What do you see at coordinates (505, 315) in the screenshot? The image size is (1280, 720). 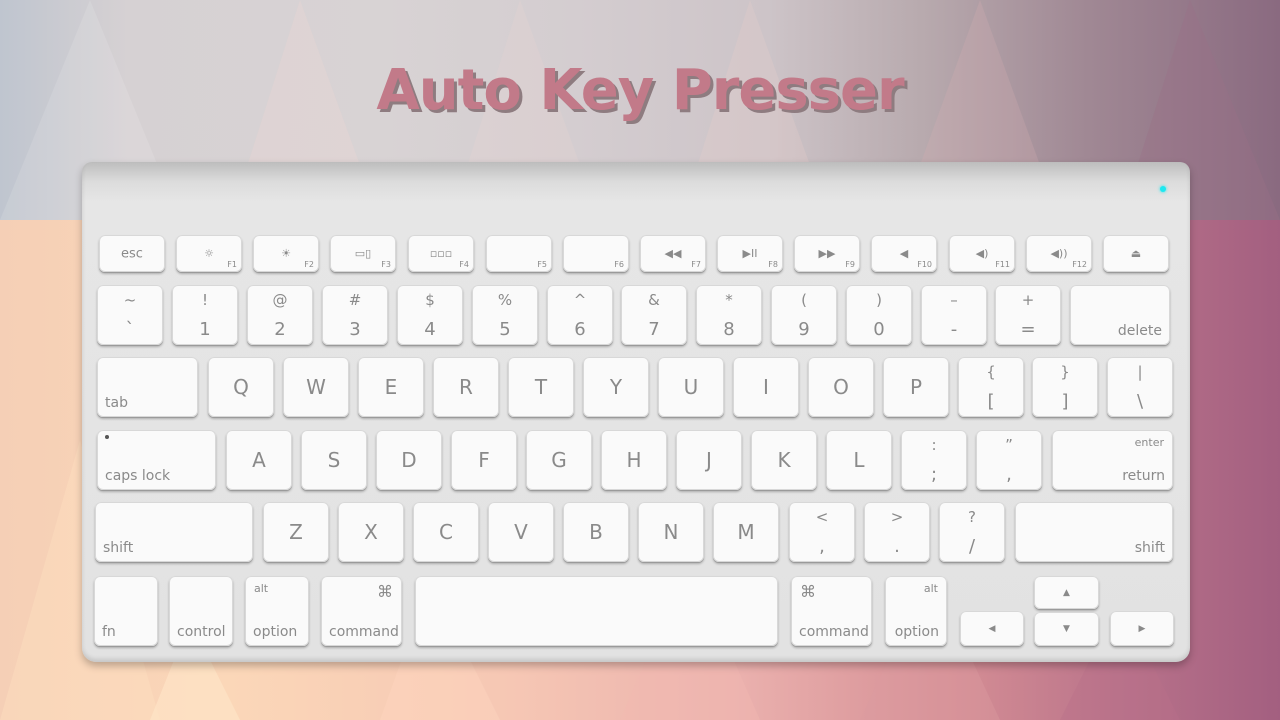 I see `key-5: % 5` at bounding box center [505, 315].